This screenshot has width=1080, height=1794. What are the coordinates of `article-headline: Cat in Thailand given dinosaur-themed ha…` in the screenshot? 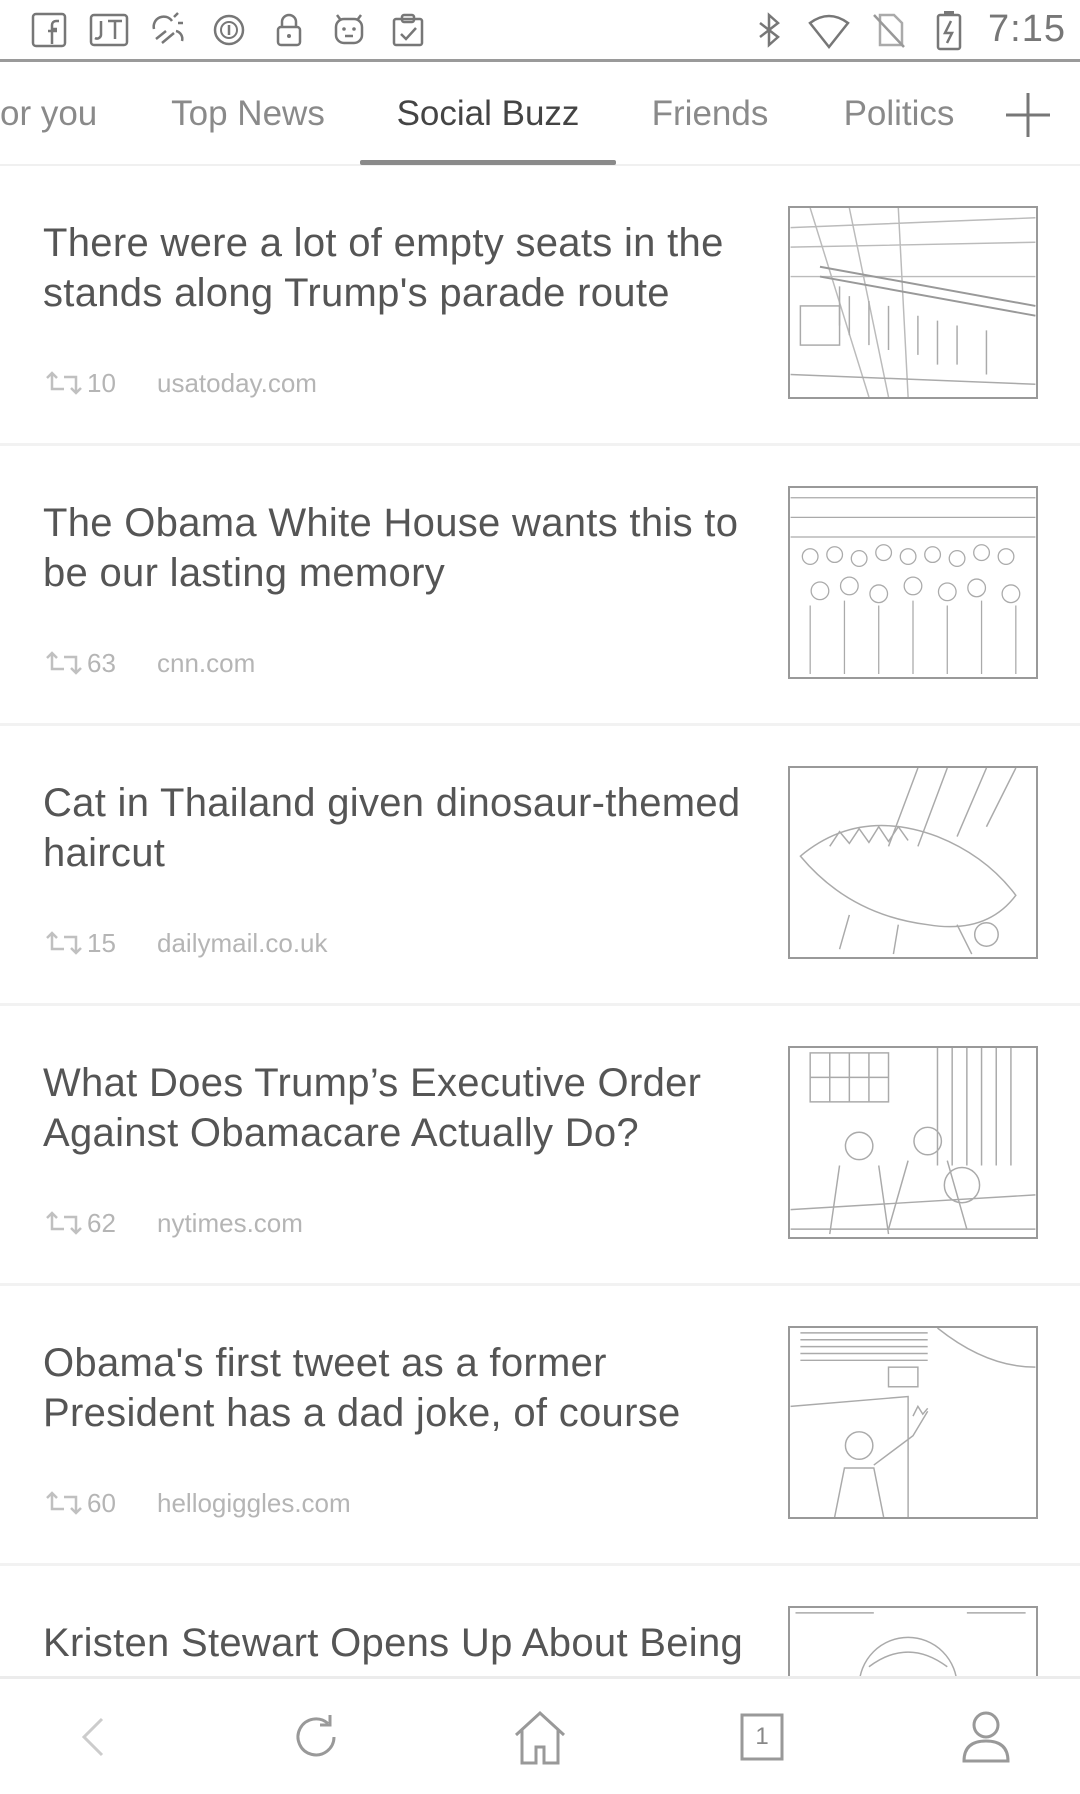 It's located at (399, 828).